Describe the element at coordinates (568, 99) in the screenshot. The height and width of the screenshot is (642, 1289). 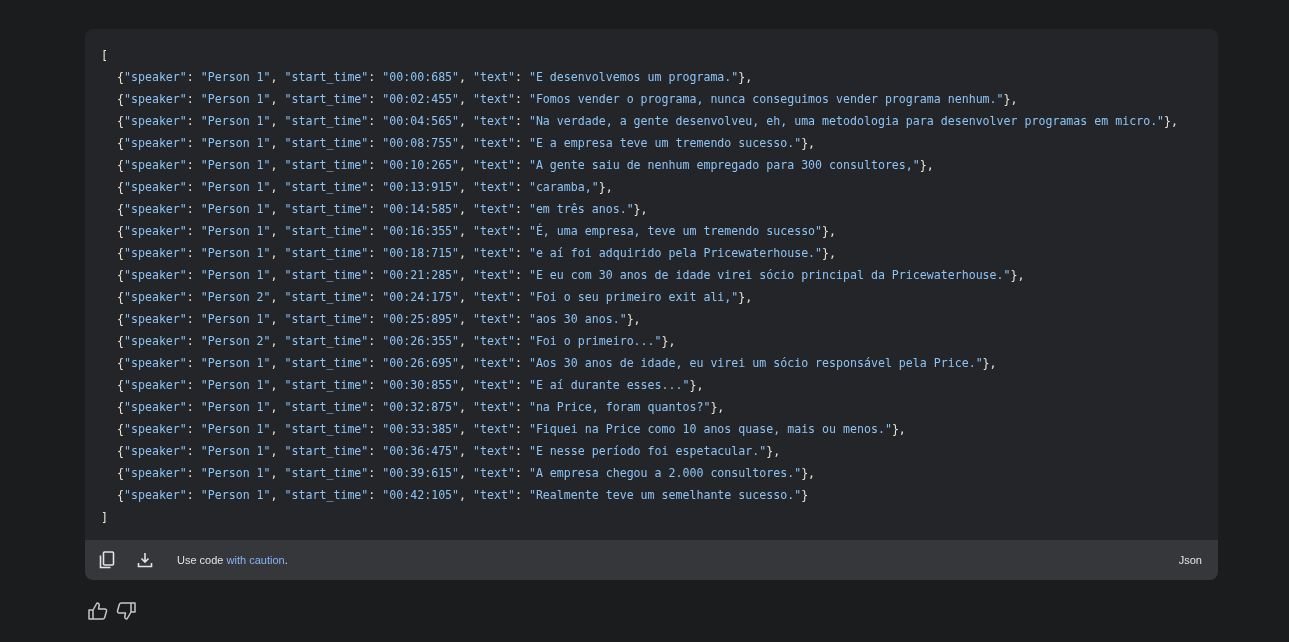
I see `code-line: {"speaker": "Person 1", "start_time": "00:02:455", "text": "Fomos vender o programa, nunca conseguimos vender programa nenhum."},` at that location.